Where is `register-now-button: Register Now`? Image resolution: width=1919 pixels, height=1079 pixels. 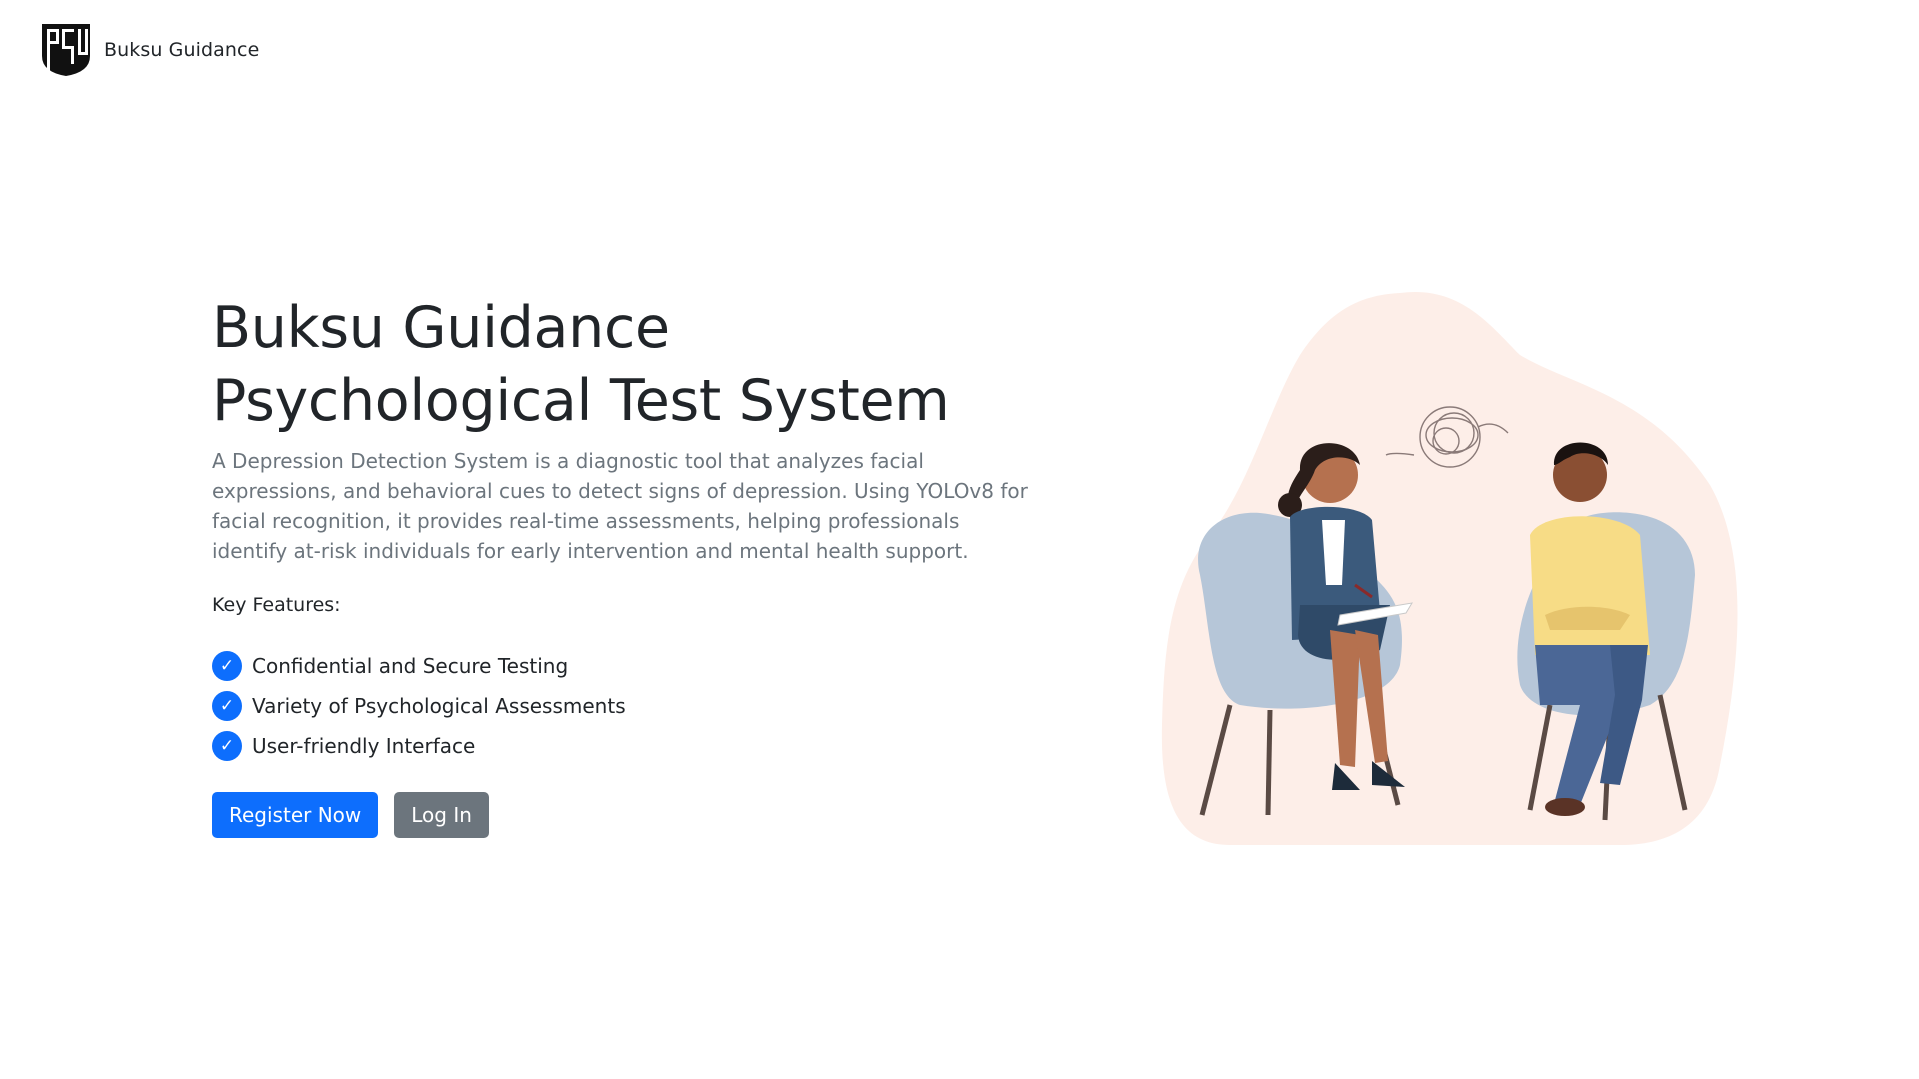 register-now-button: Register Now is located at coordinates (295, 815).